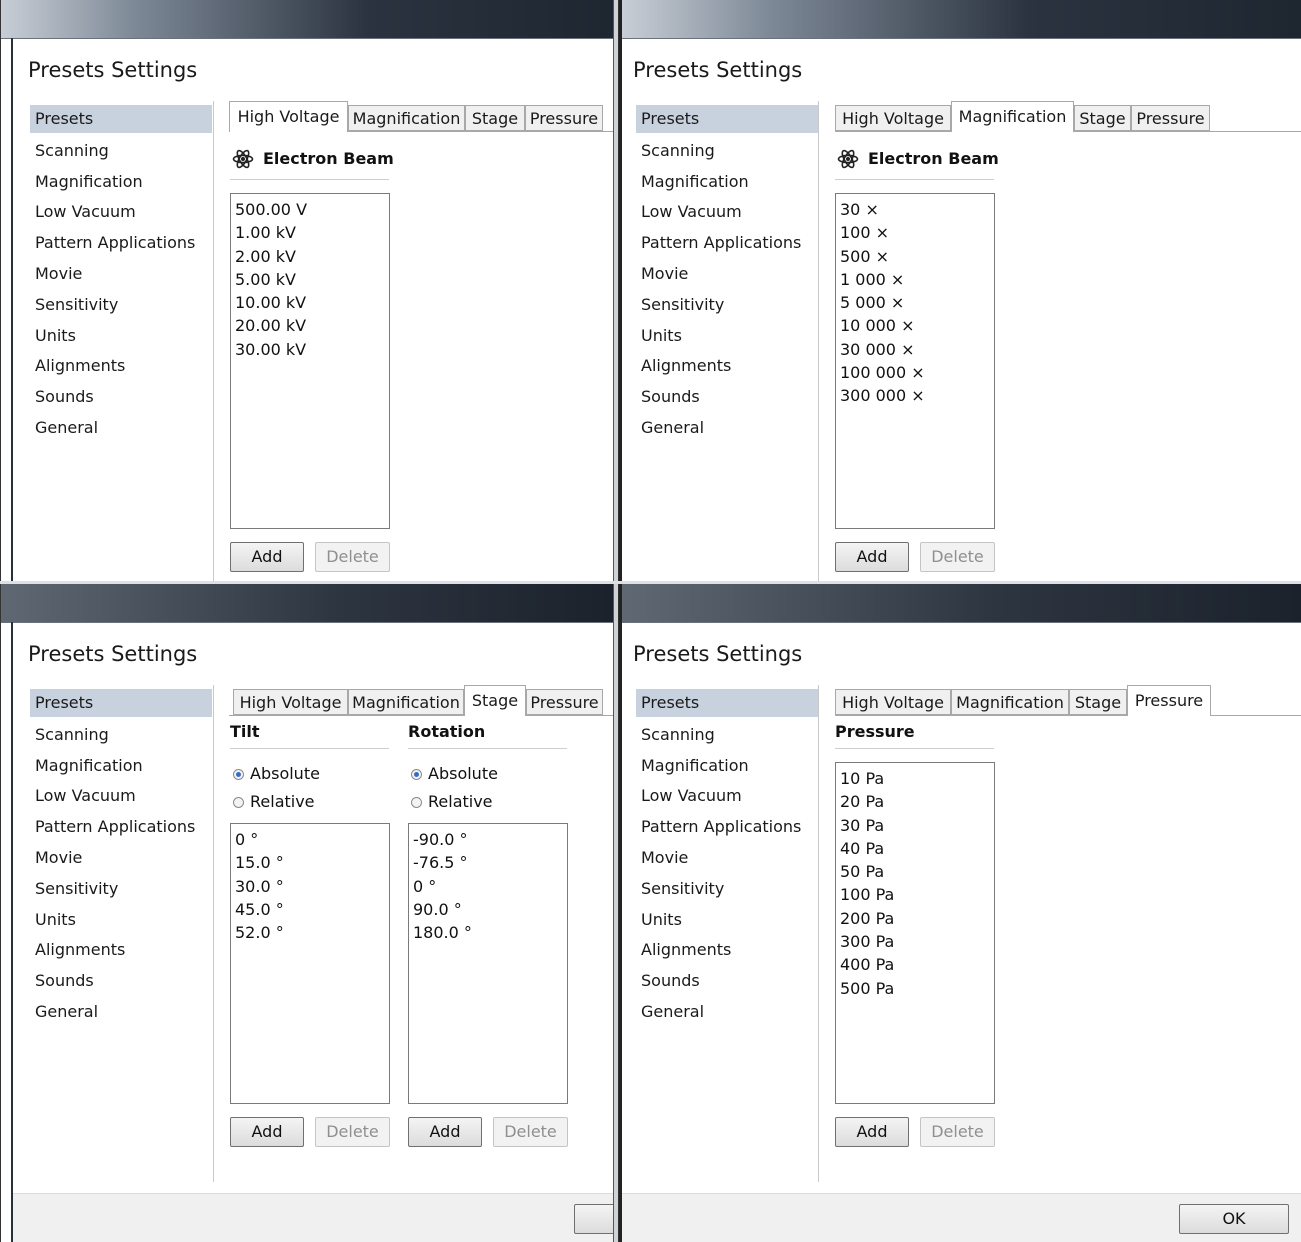 The height and width of the screenshot is (1242, 1301). What do you see at coordinates (310, 886) in the screenshot?
I see `list-item: 30.0 °` at bounding box center [310, 886].